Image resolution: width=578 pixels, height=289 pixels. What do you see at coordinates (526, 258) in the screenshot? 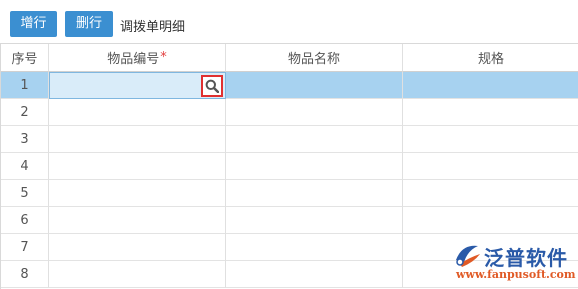
I see `brand-name: 泛普软件` at bounding box center [526, 258].